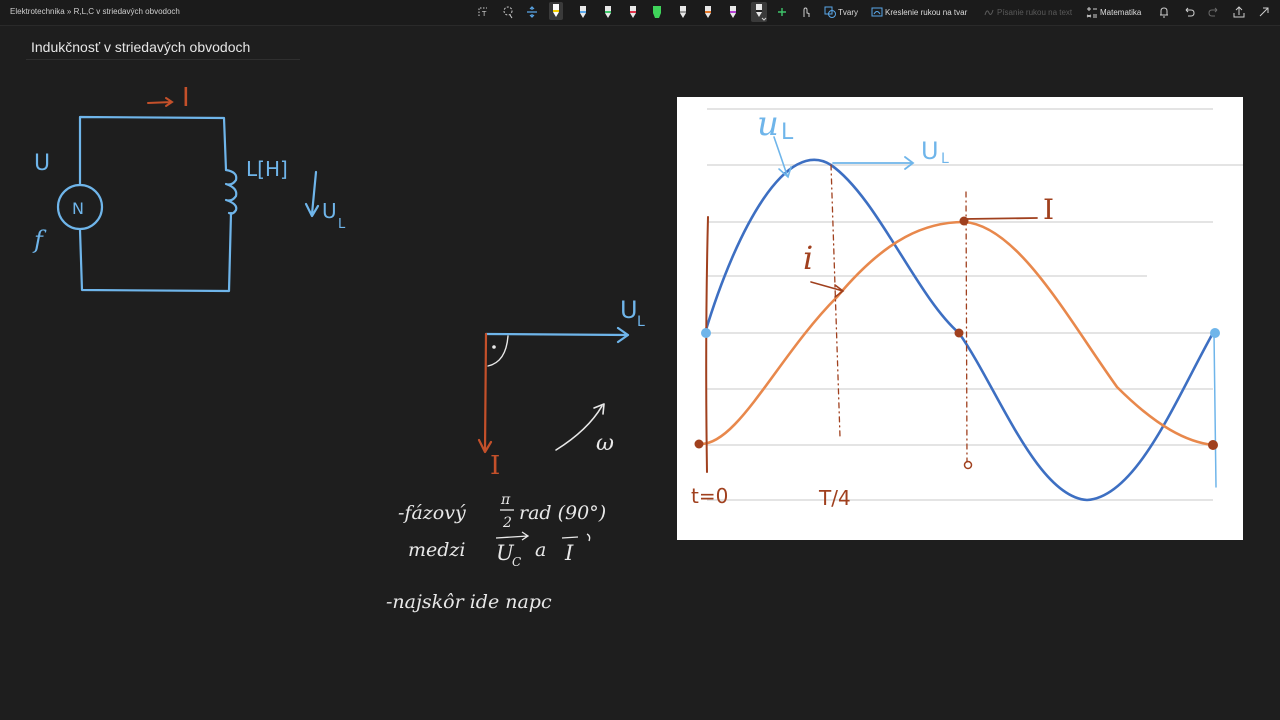 This screenshot has width=1280, height=720. Describe the element at coordinates (562, 513) in the screenshot. I see `notes-line1-rest: rad (90°)` at that location.